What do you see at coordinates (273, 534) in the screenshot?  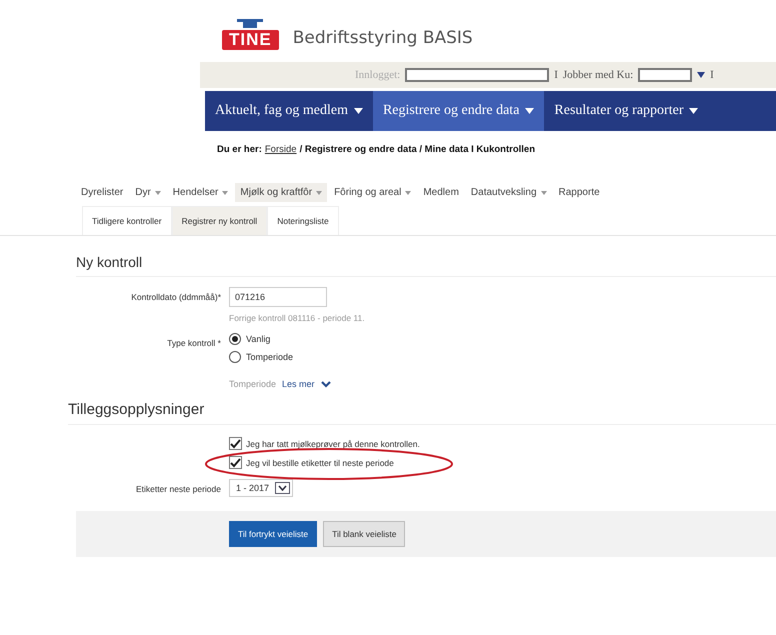 I see `action-button: Til fortrykt veieliste` at bounding box center [273, 534].